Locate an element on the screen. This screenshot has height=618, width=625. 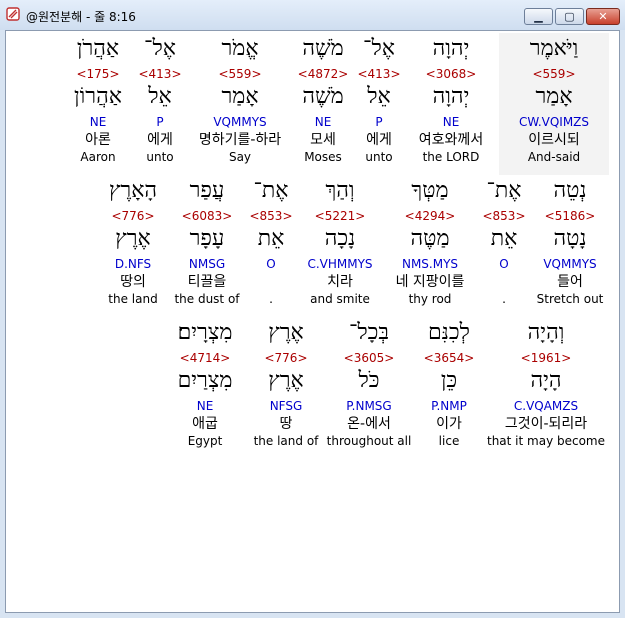
word-cell: אַהֲרֹן <175> אַהֲרוֹן NE 아론 Aaron is located at coordinates (98, 103).